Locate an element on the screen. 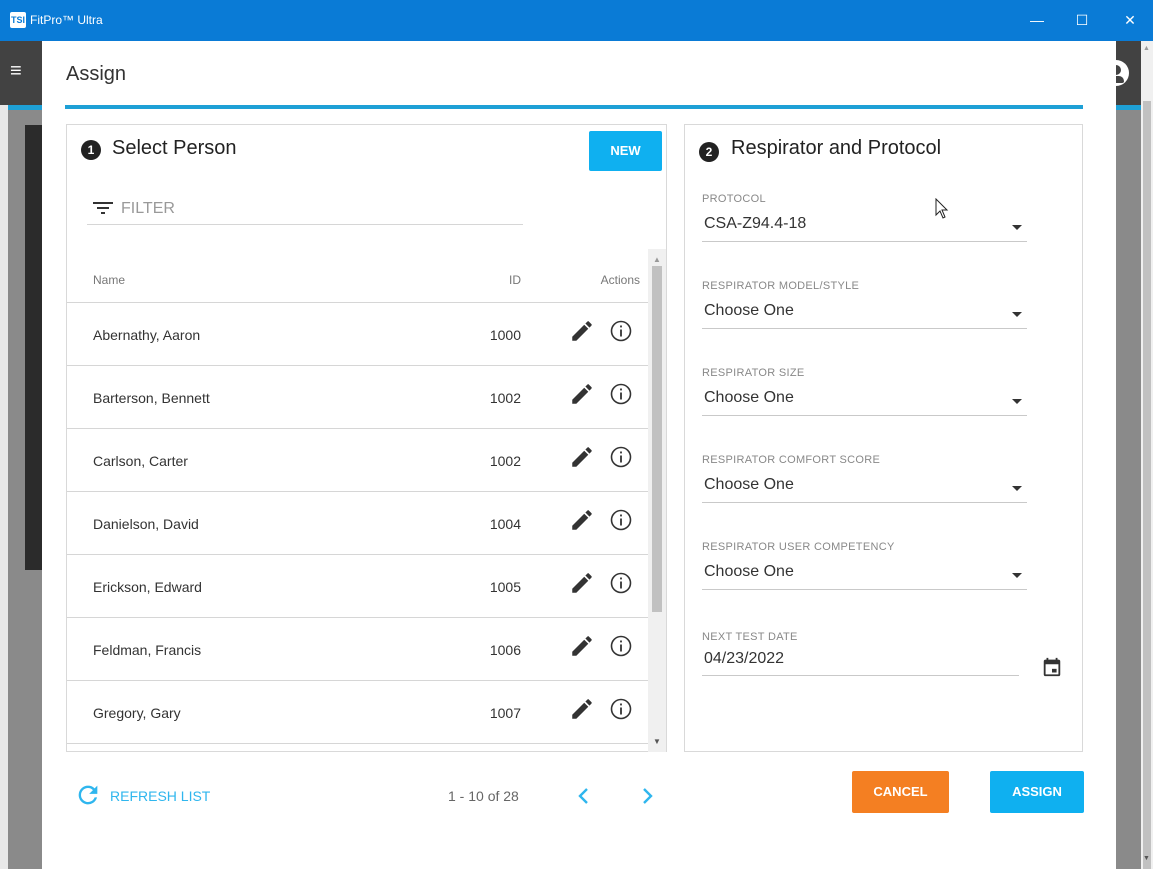 The height and width of the screenshot is (869, 1153). background-left-edge is located at coordinates (4, 487).